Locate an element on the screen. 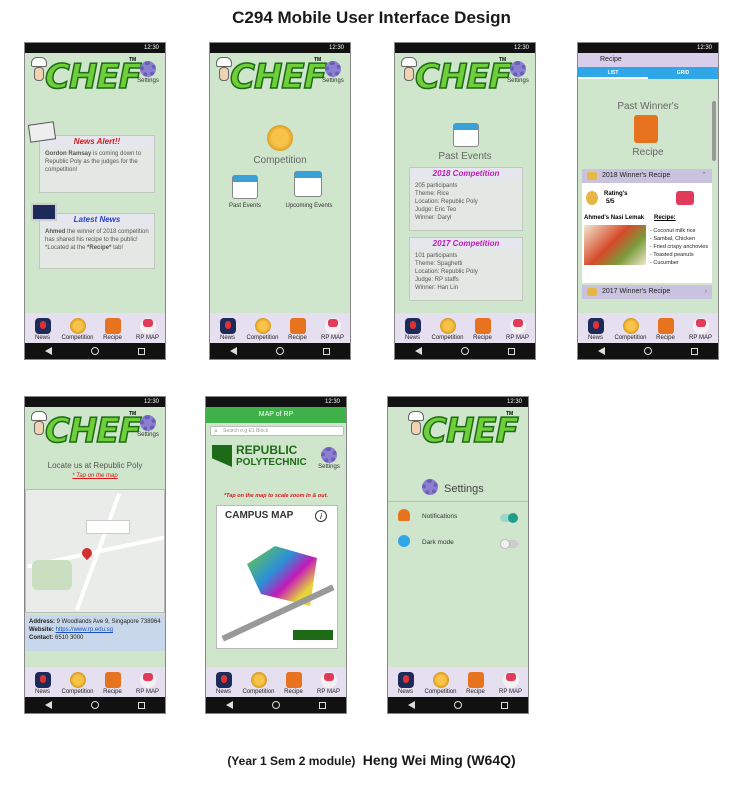  list-grid-tabs: LIST GRID is located at coordinates (648, 73).